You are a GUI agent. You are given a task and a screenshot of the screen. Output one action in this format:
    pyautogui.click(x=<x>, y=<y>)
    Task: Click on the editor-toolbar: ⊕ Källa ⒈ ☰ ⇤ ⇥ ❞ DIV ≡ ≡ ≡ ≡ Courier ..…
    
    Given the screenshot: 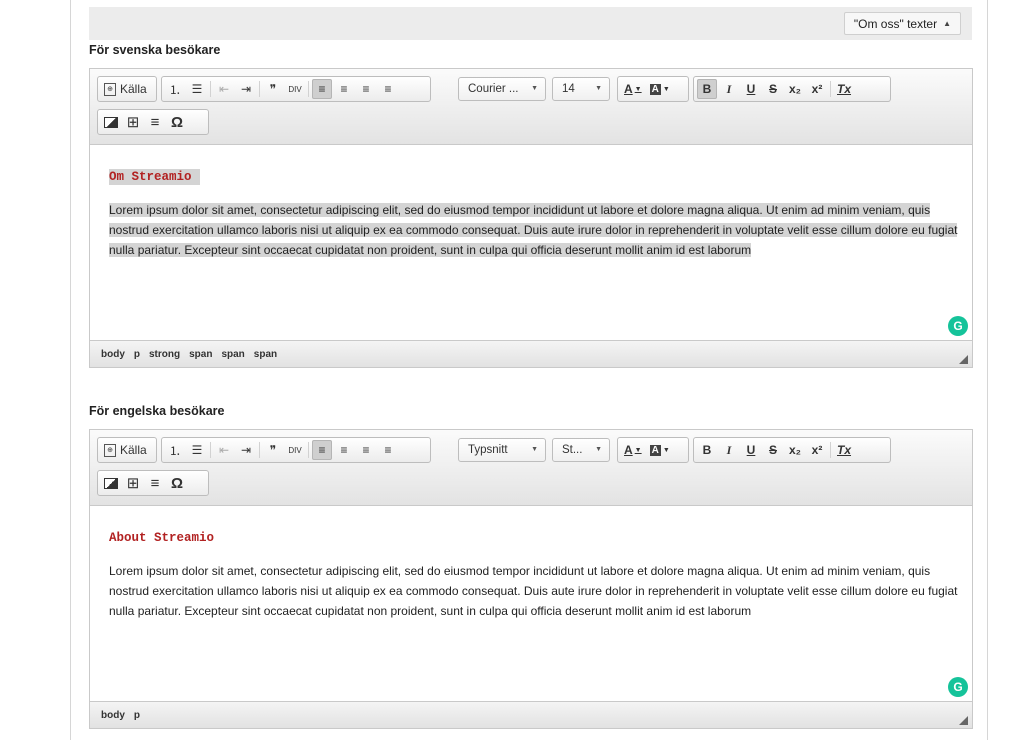 What is the action you would take?
    pyautogui.click(x=531, y=107)
    